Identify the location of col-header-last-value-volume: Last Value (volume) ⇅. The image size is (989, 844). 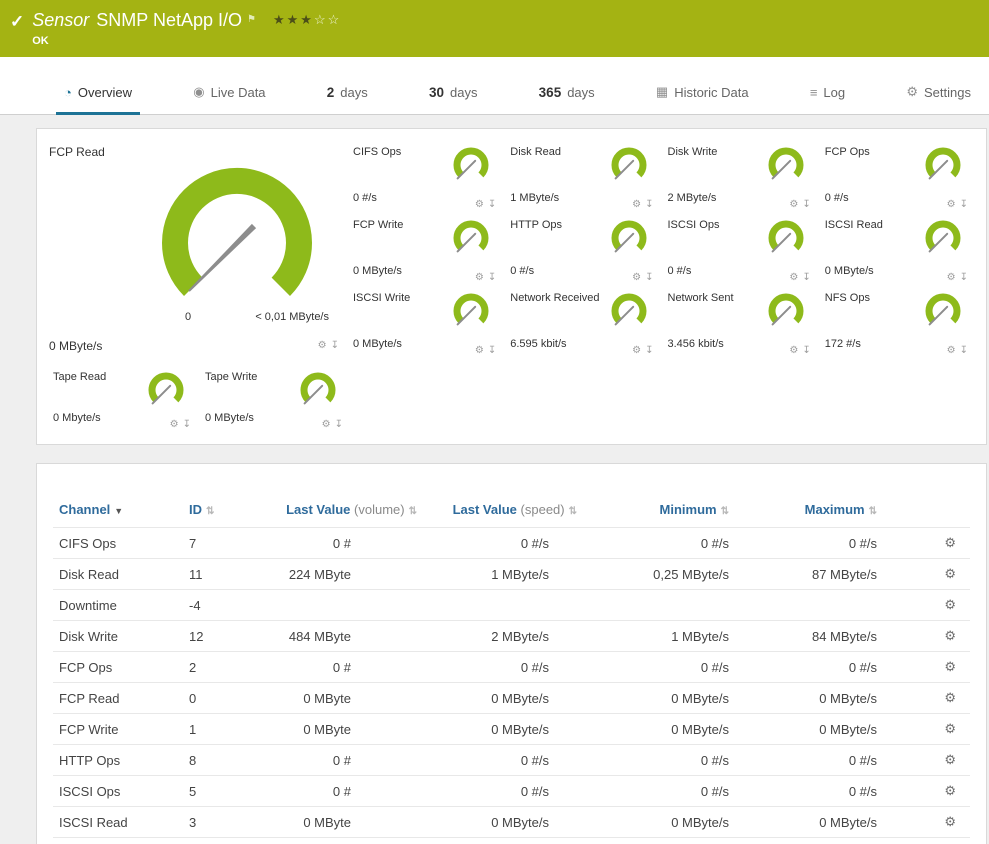
(342, 511).